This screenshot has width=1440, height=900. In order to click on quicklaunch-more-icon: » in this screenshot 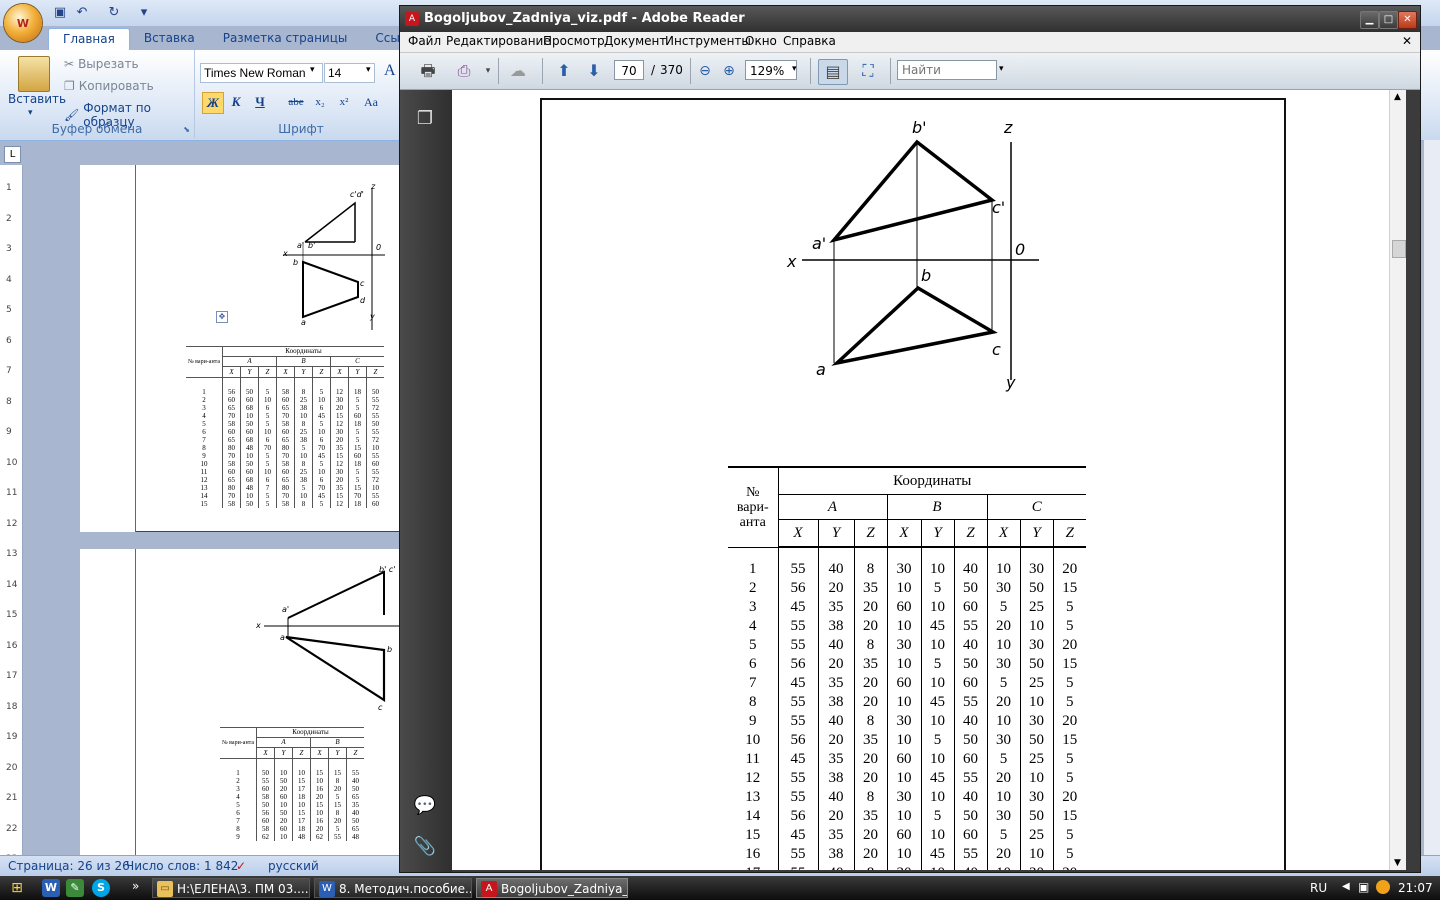, I will do `click(135, 886)`.